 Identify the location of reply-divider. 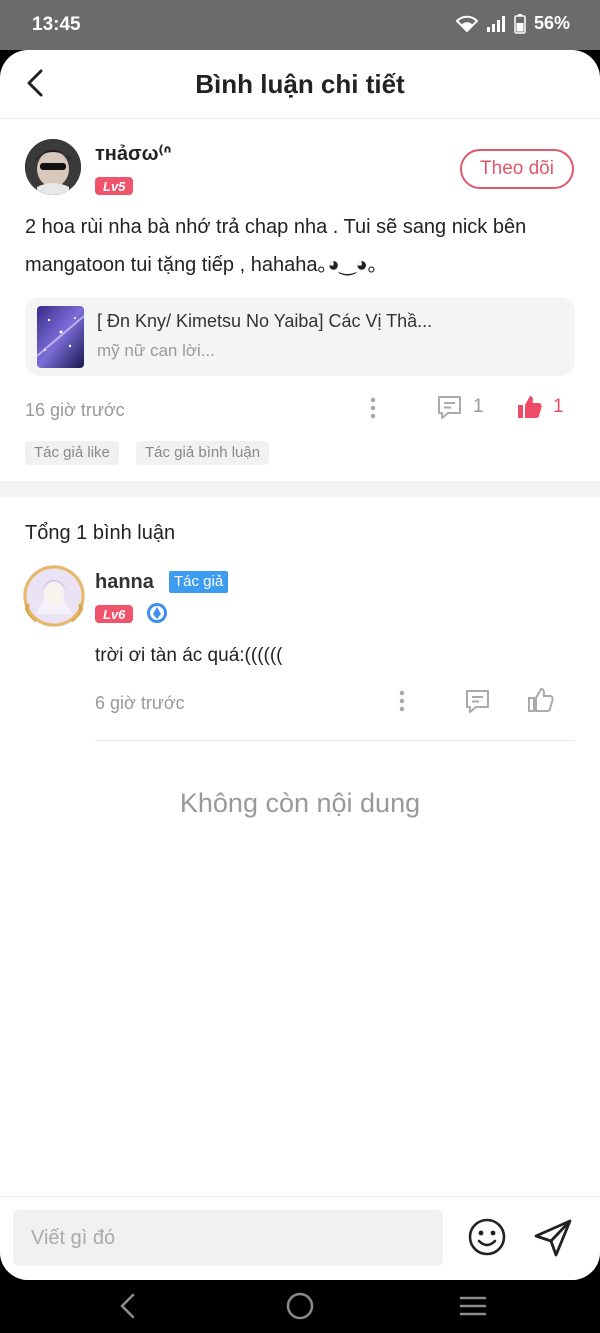
(335, 740).